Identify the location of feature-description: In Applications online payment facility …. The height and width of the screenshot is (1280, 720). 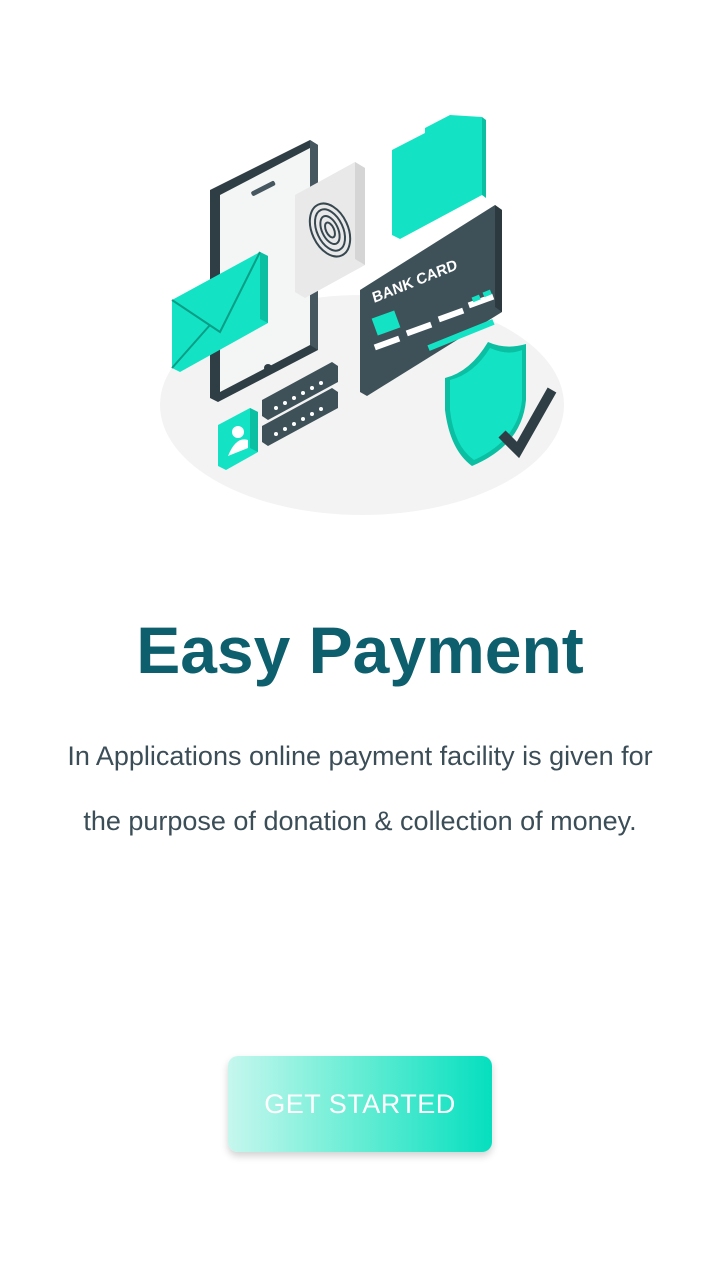
(360, 788).